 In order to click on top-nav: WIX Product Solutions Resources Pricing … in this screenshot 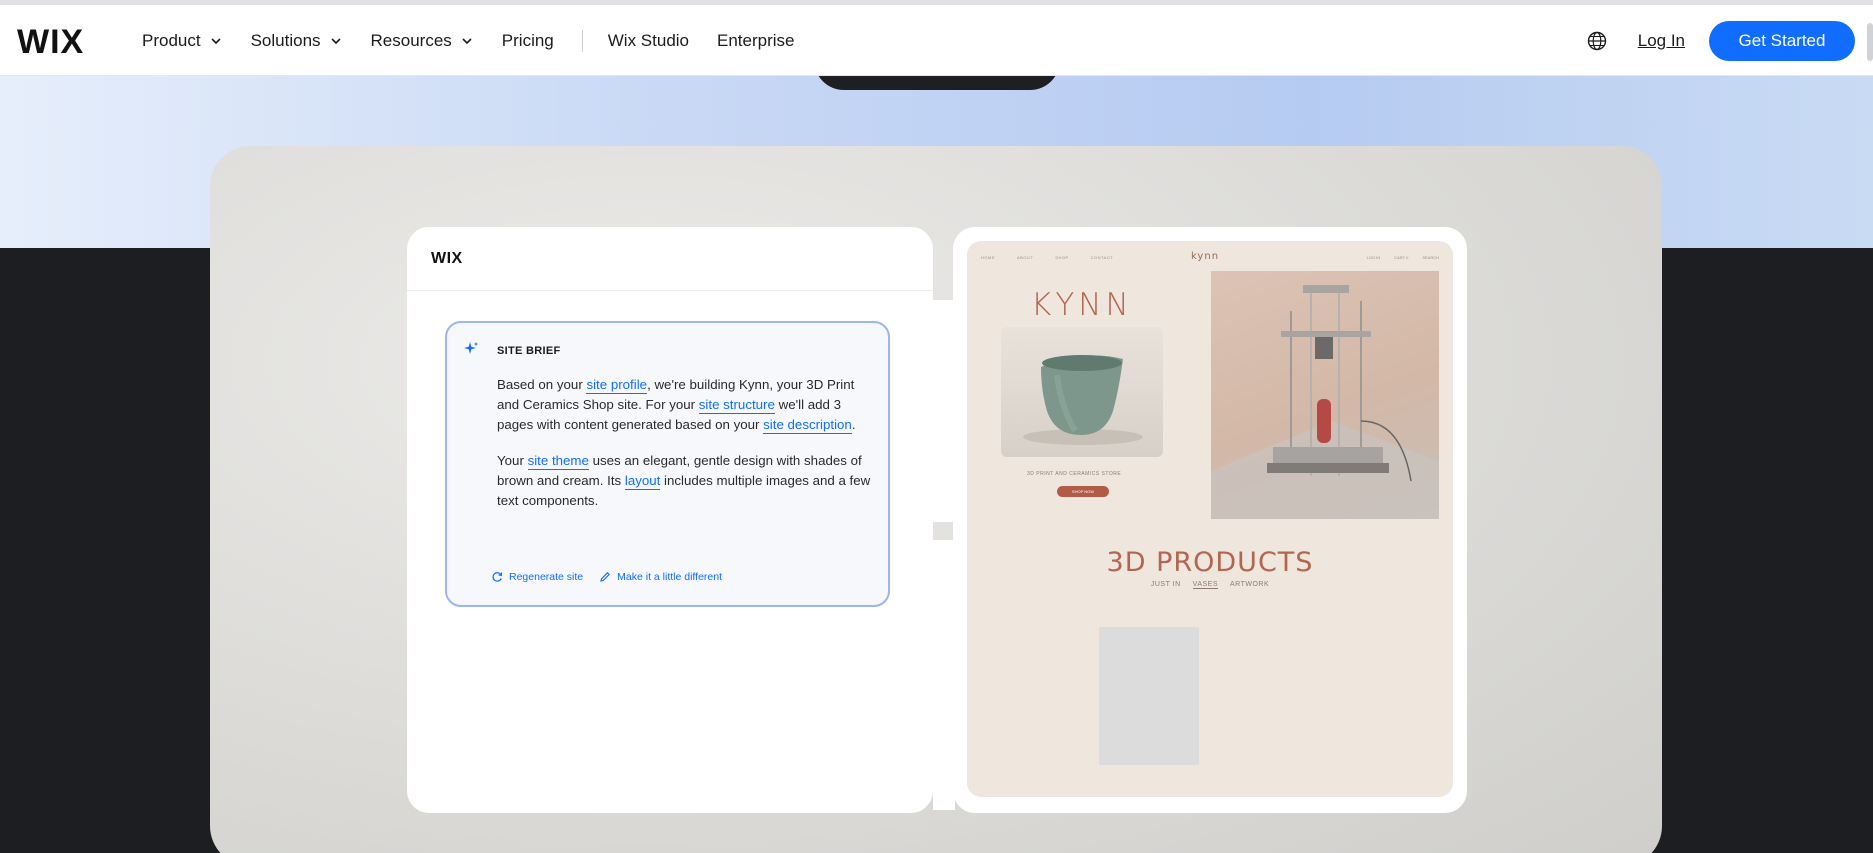, I will do `click(936, 38)`.